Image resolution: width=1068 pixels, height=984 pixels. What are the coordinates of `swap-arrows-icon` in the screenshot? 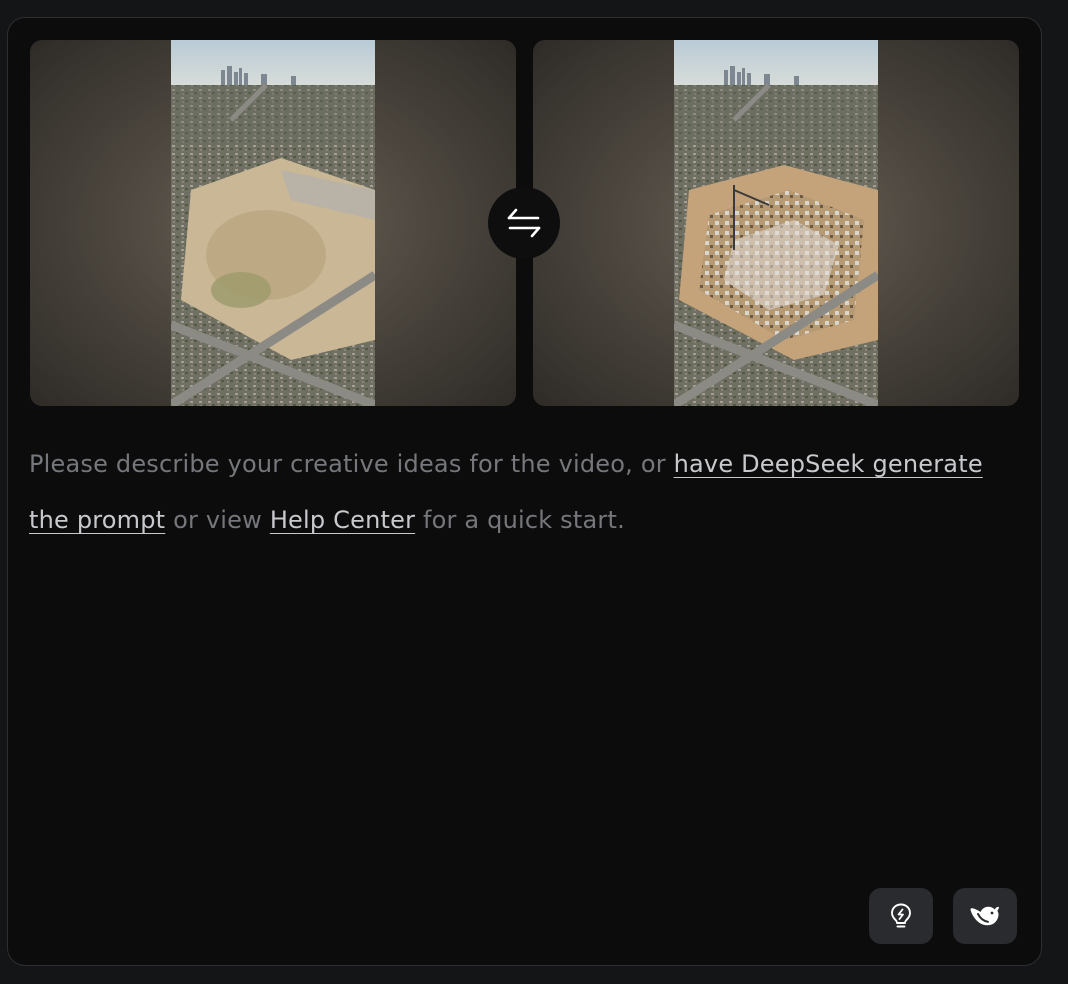 It's located at (524, 223).